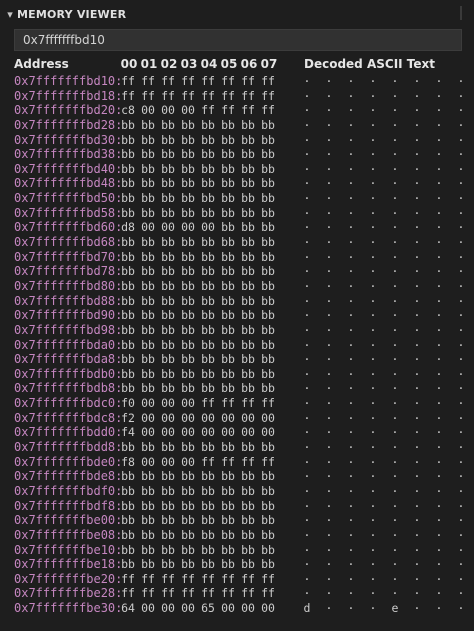  Describe the element at coordinates (68, 140) in the screenshot. I see `row-address: 0x7fffffffbd30:` at that location.